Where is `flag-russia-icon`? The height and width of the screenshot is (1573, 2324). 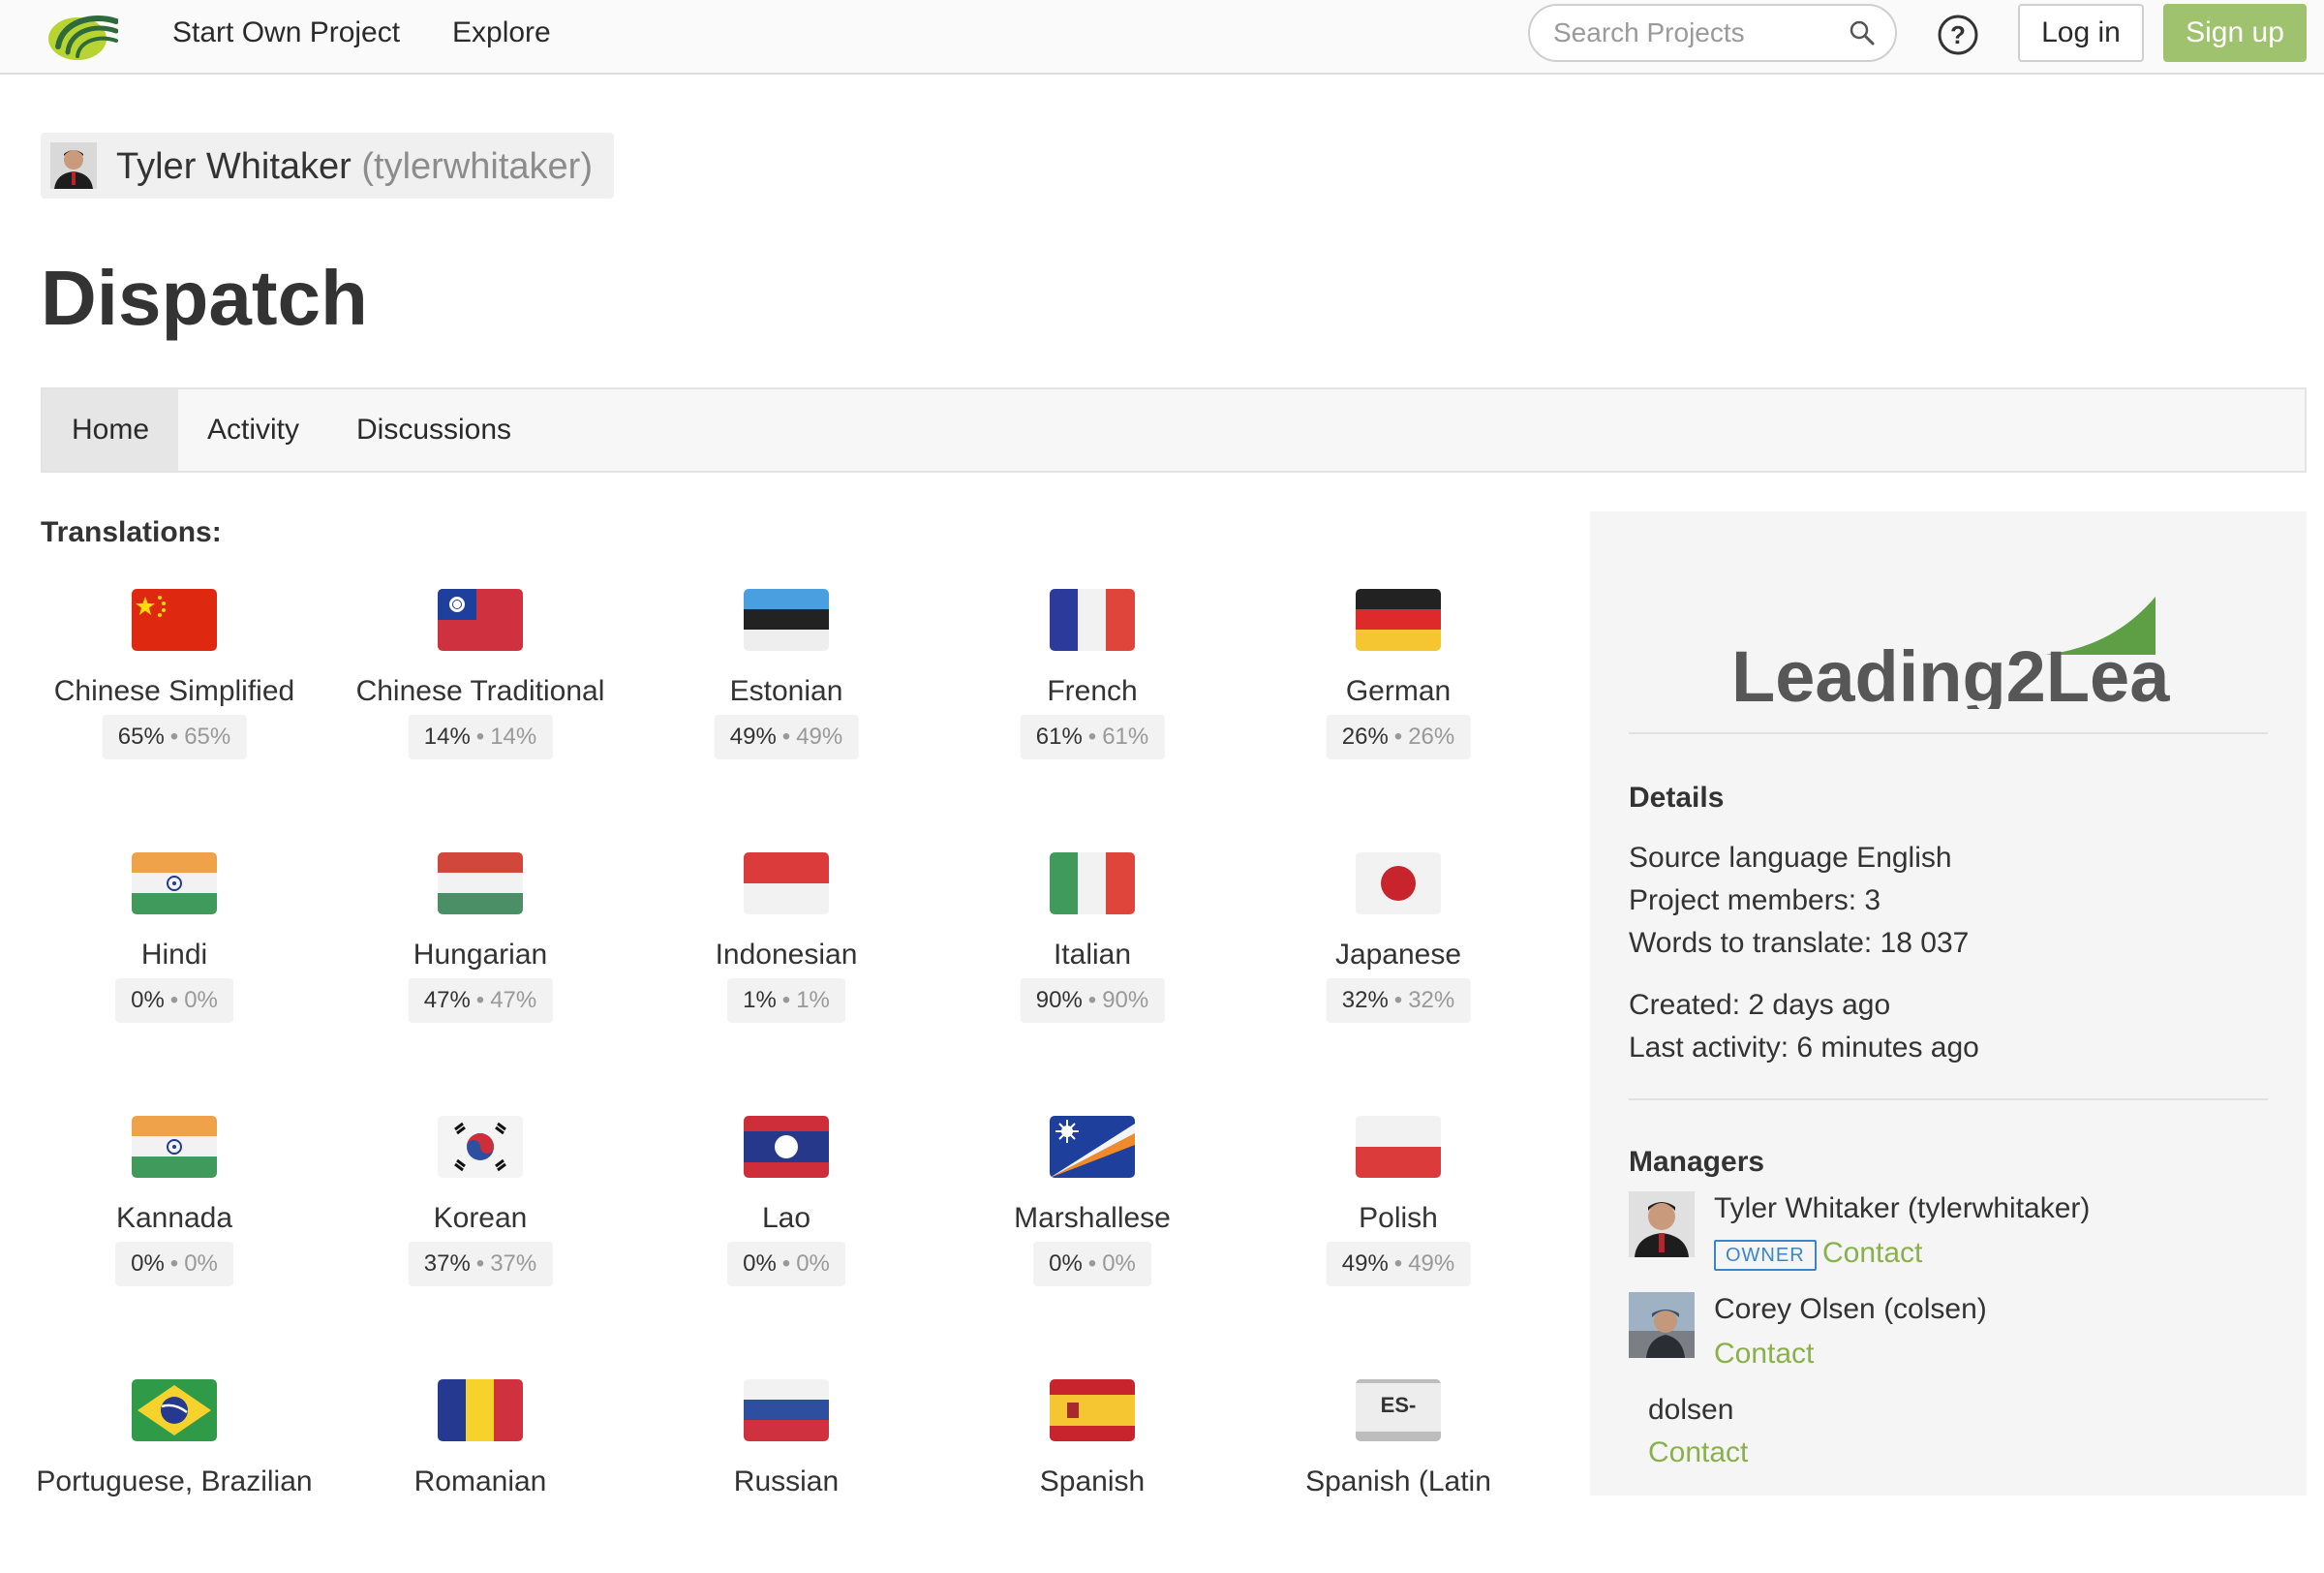 flag-russia-icon is located at coordinates (787, 1410).